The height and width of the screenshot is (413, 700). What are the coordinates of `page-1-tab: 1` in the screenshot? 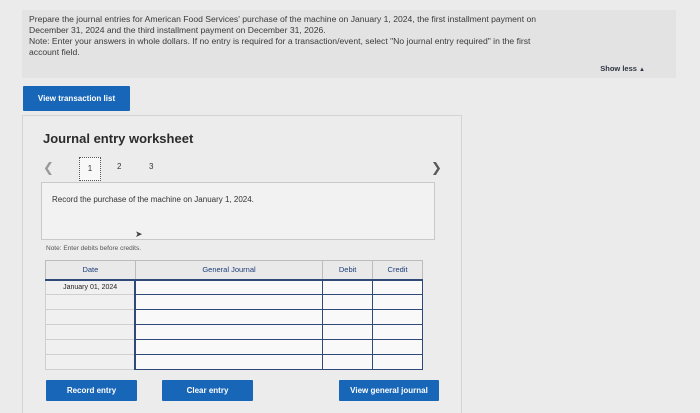 It's located at (90, 169).